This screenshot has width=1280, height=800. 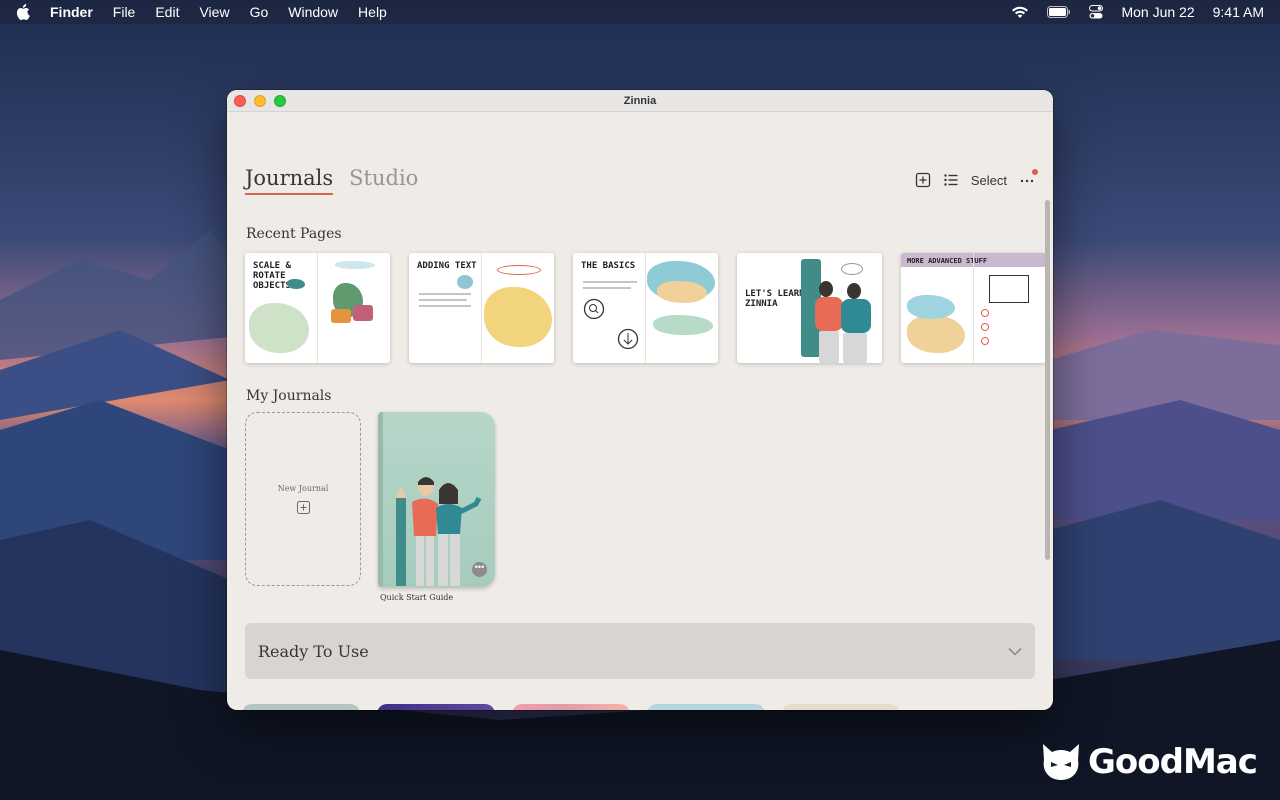 I want to click on goodmac-watermark: GoodMac, so click(x=1149, y=762).